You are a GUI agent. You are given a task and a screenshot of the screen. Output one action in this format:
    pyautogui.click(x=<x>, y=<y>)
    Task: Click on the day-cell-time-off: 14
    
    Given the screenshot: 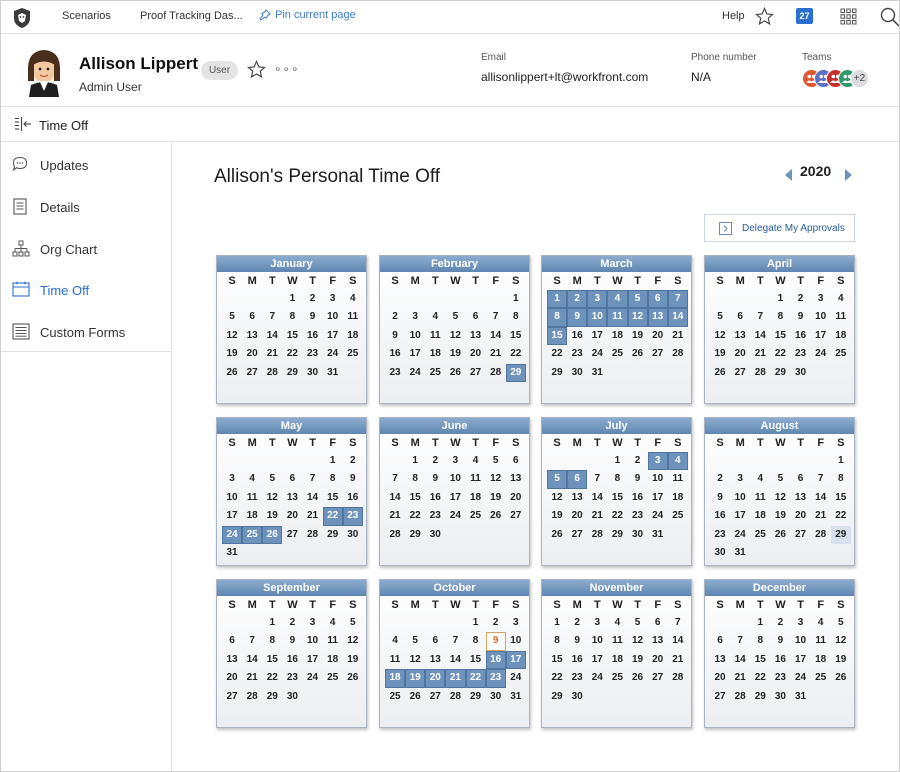 What is the action you would take?
    pyautogui.click(x=677, y=317)
    